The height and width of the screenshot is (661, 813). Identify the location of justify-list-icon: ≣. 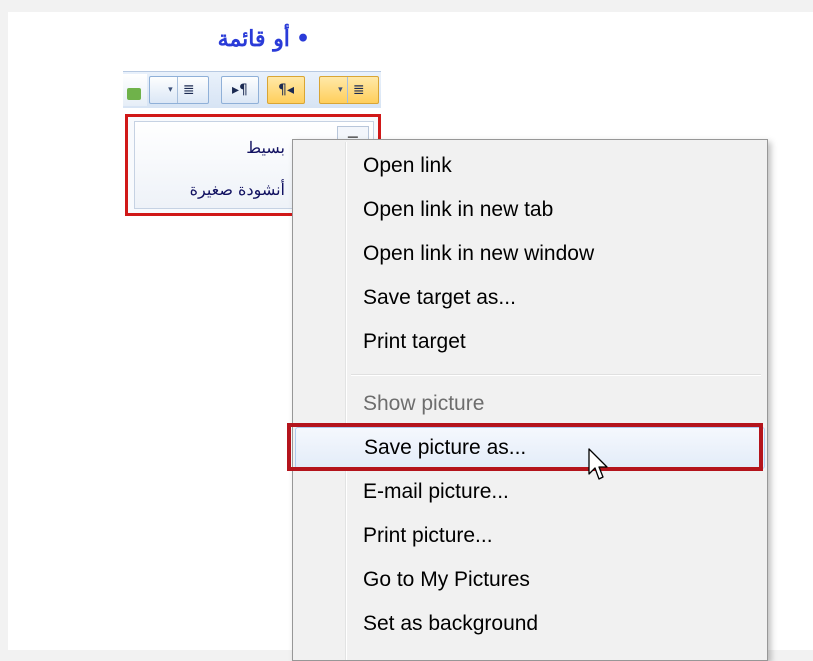
(188, 90).